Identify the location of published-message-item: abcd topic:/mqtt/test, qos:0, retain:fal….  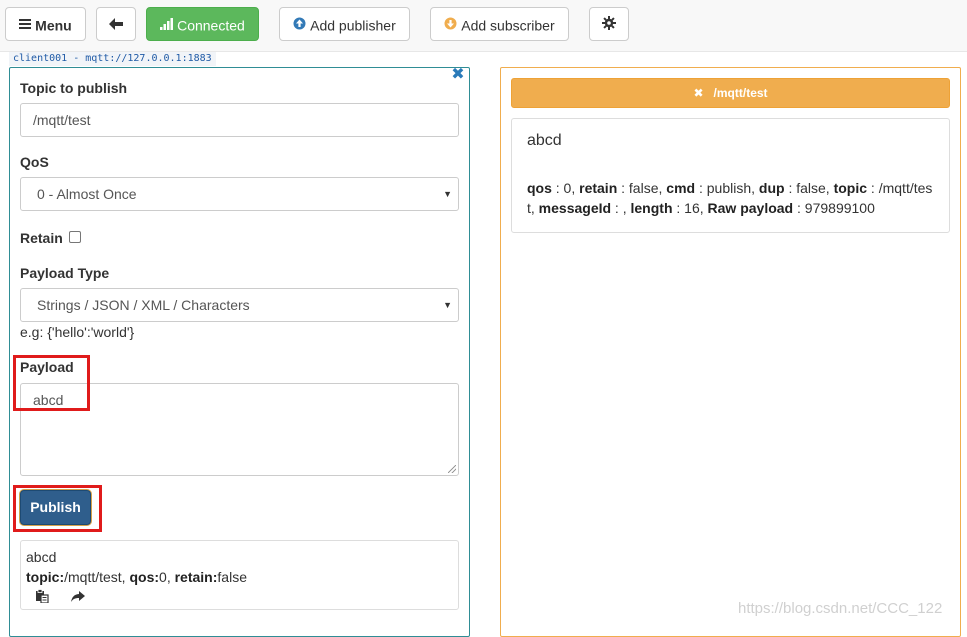
(239, 575).